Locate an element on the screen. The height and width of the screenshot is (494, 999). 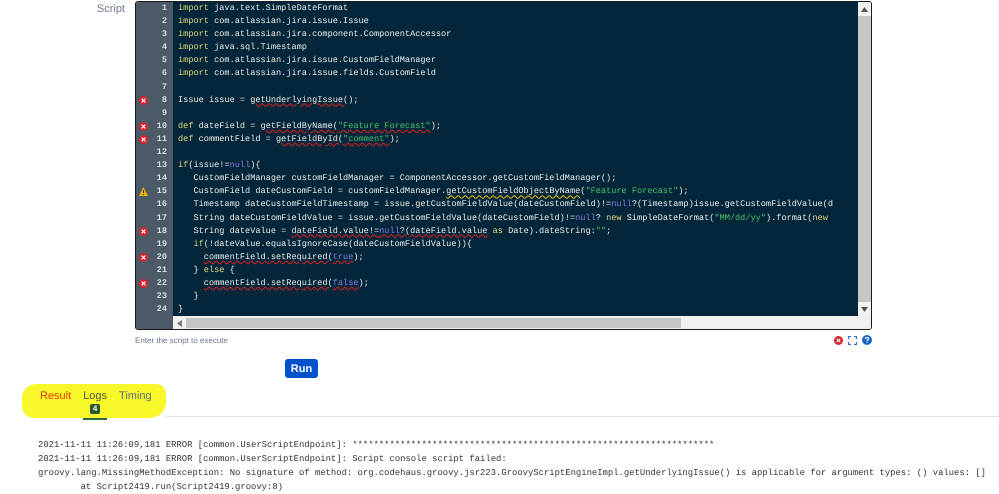
tab: Result is located at coordinates (56, 405).